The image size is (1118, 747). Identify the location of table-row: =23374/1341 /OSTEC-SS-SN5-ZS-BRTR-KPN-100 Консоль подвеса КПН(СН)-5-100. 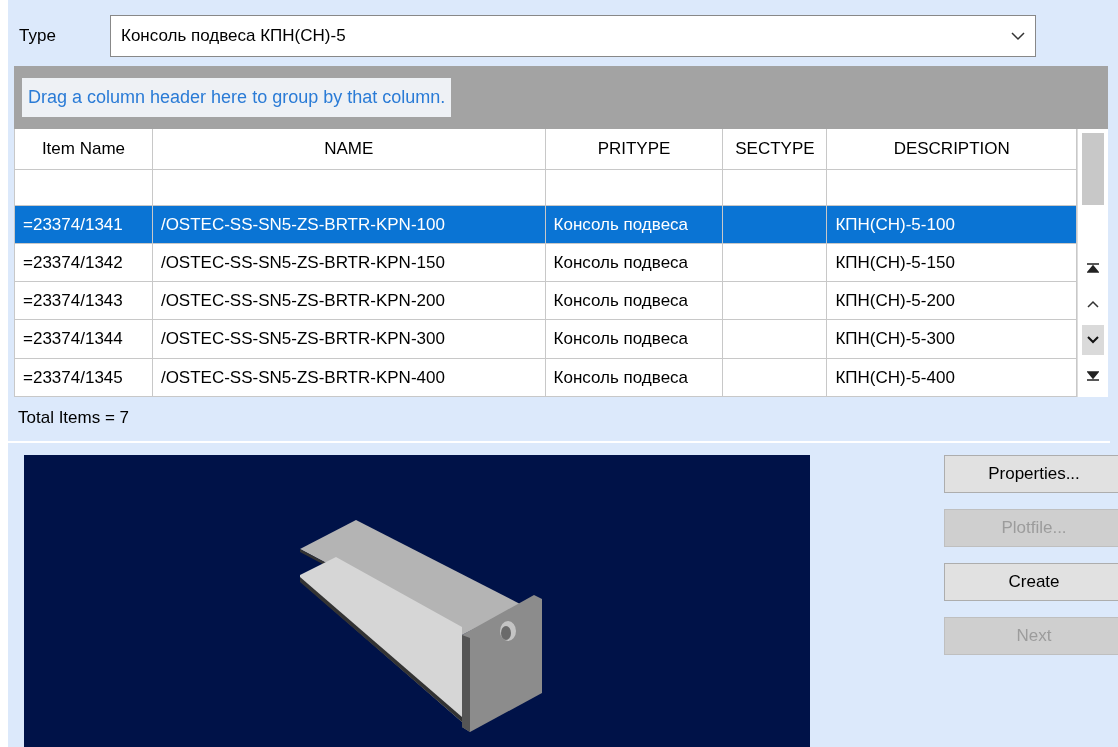
(545, 224).